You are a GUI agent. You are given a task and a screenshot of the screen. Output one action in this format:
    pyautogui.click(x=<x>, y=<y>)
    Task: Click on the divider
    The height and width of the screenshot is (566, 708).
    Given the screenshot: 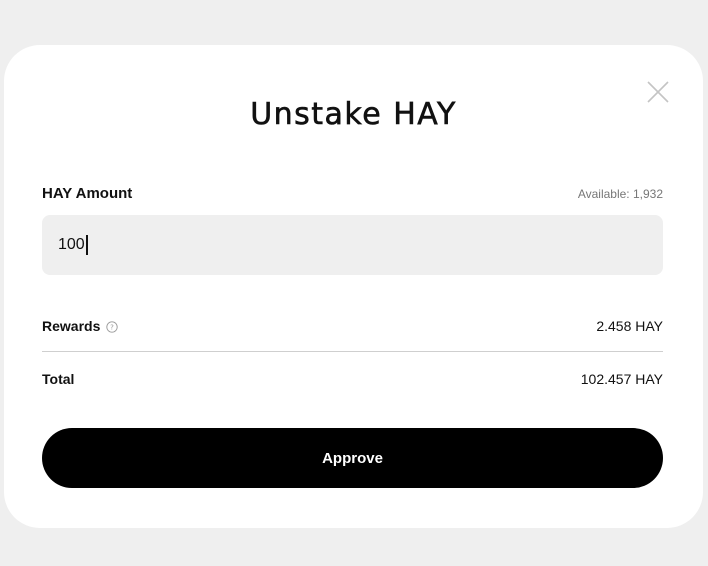 What is the action you would take?
    pyautogui.click(x=352, y=351)
    